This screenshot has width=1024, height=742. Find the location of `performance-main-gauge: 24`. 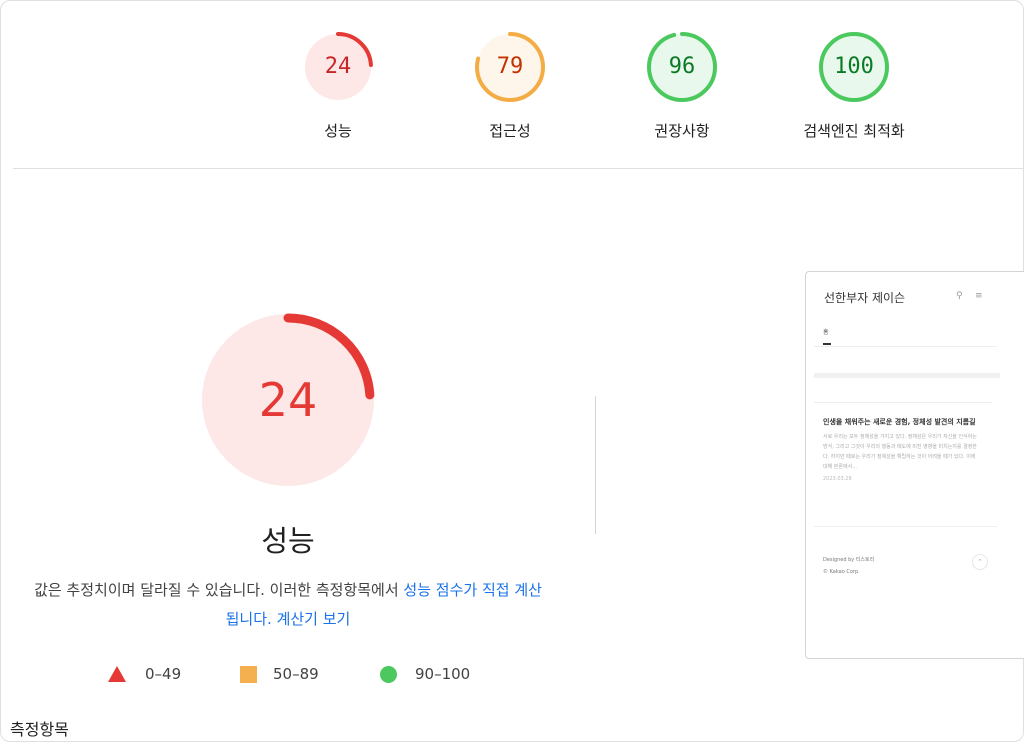

performance-main-gauge: 24 is located at coordinates (288, 400).